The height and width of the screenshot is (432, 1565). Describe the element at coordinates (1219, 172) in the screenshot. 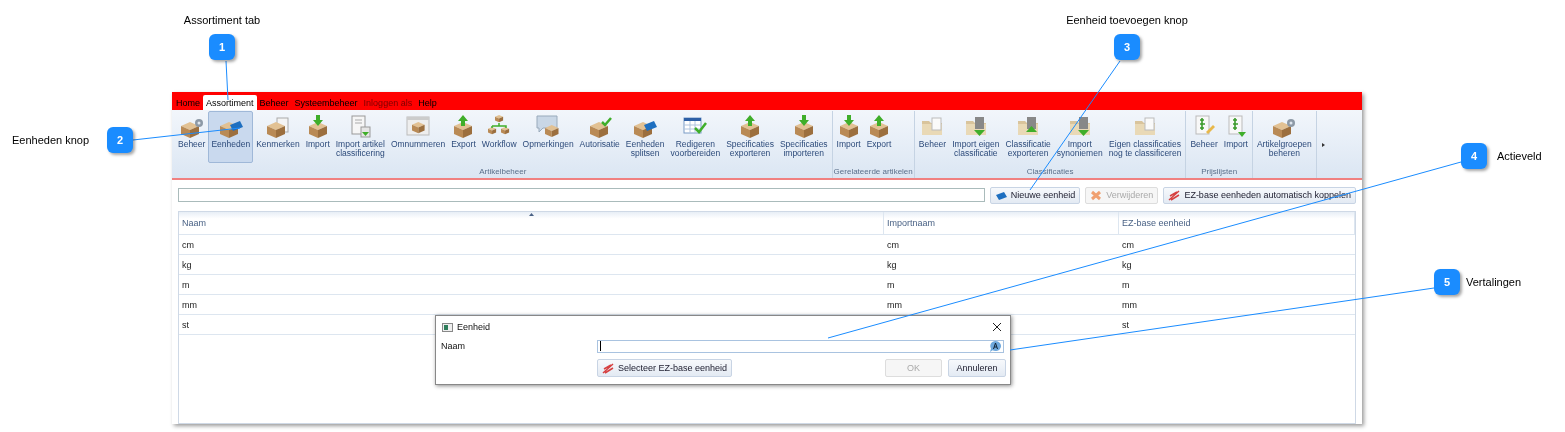

I see `group-label: Prijslijsten` at that location.